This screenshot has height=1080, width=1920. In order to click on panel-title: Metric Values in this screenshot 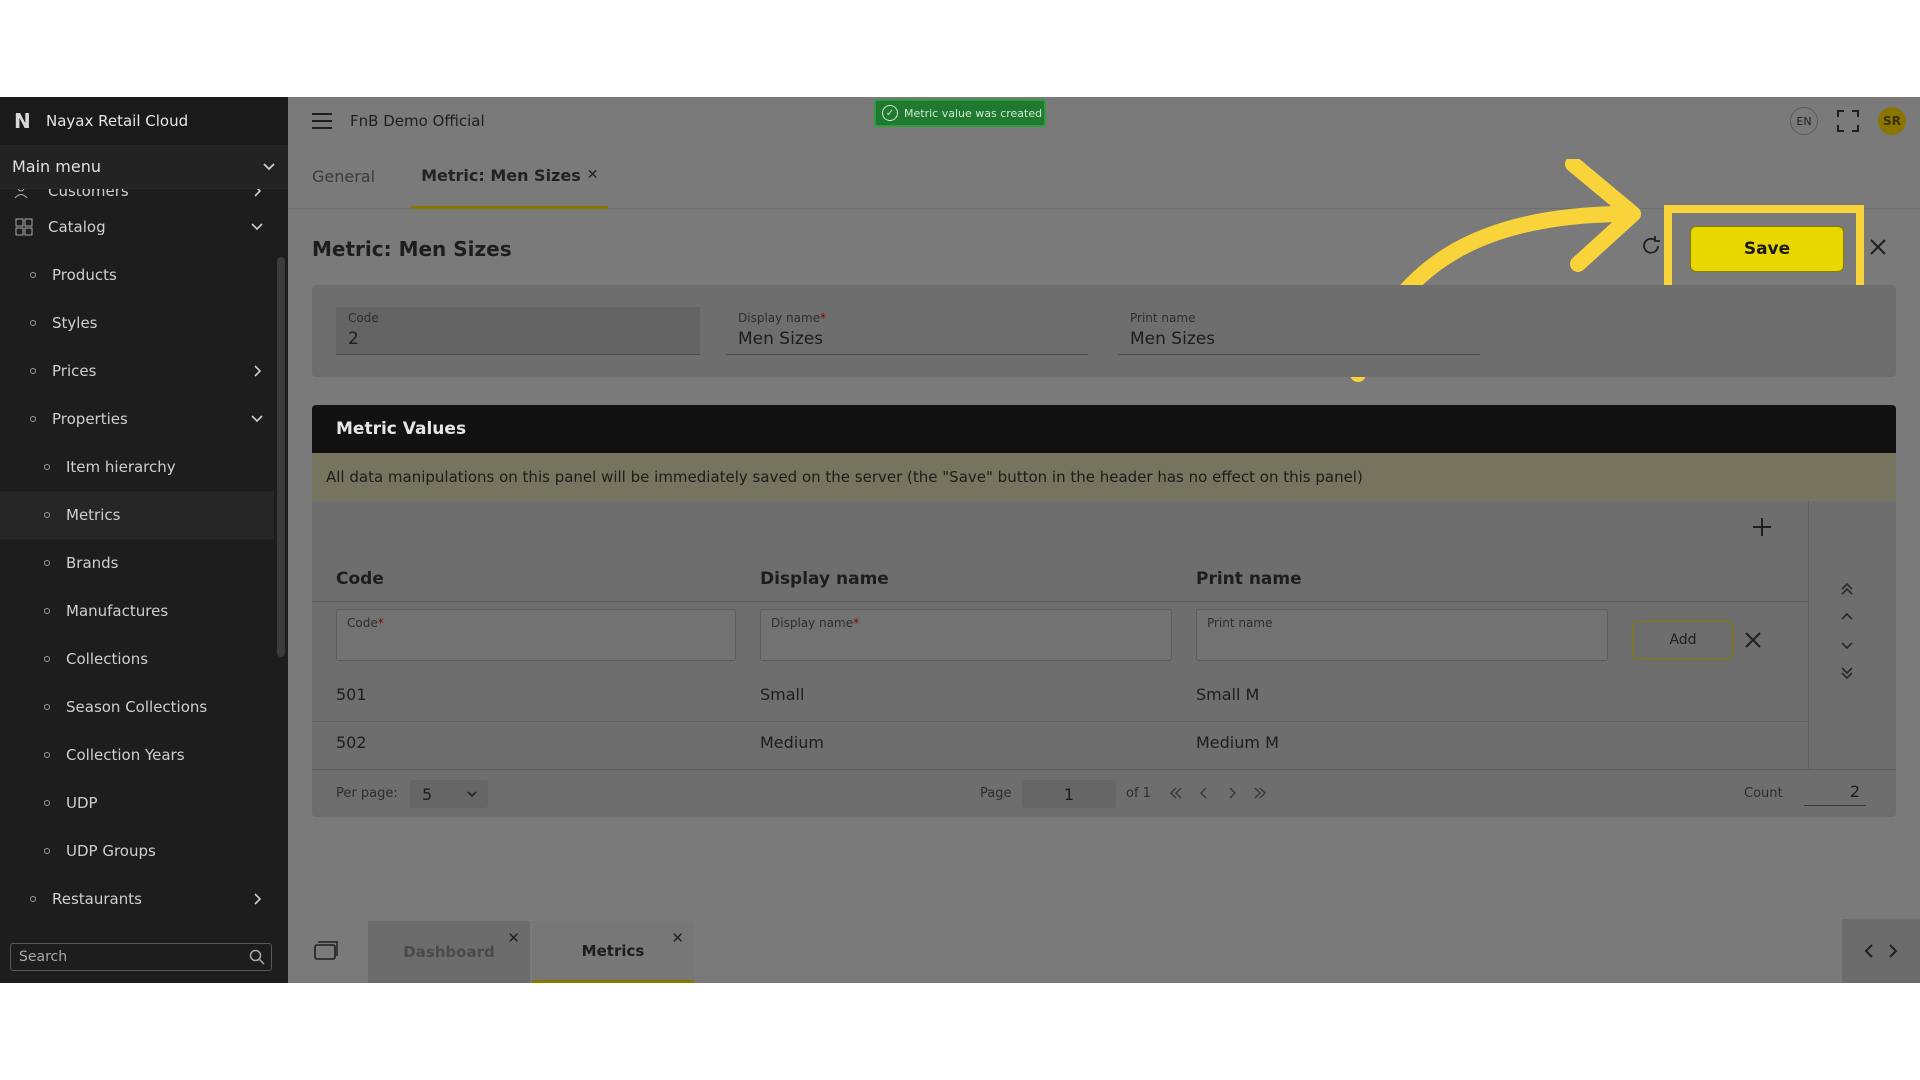, I will do `click(1104, 429)`.